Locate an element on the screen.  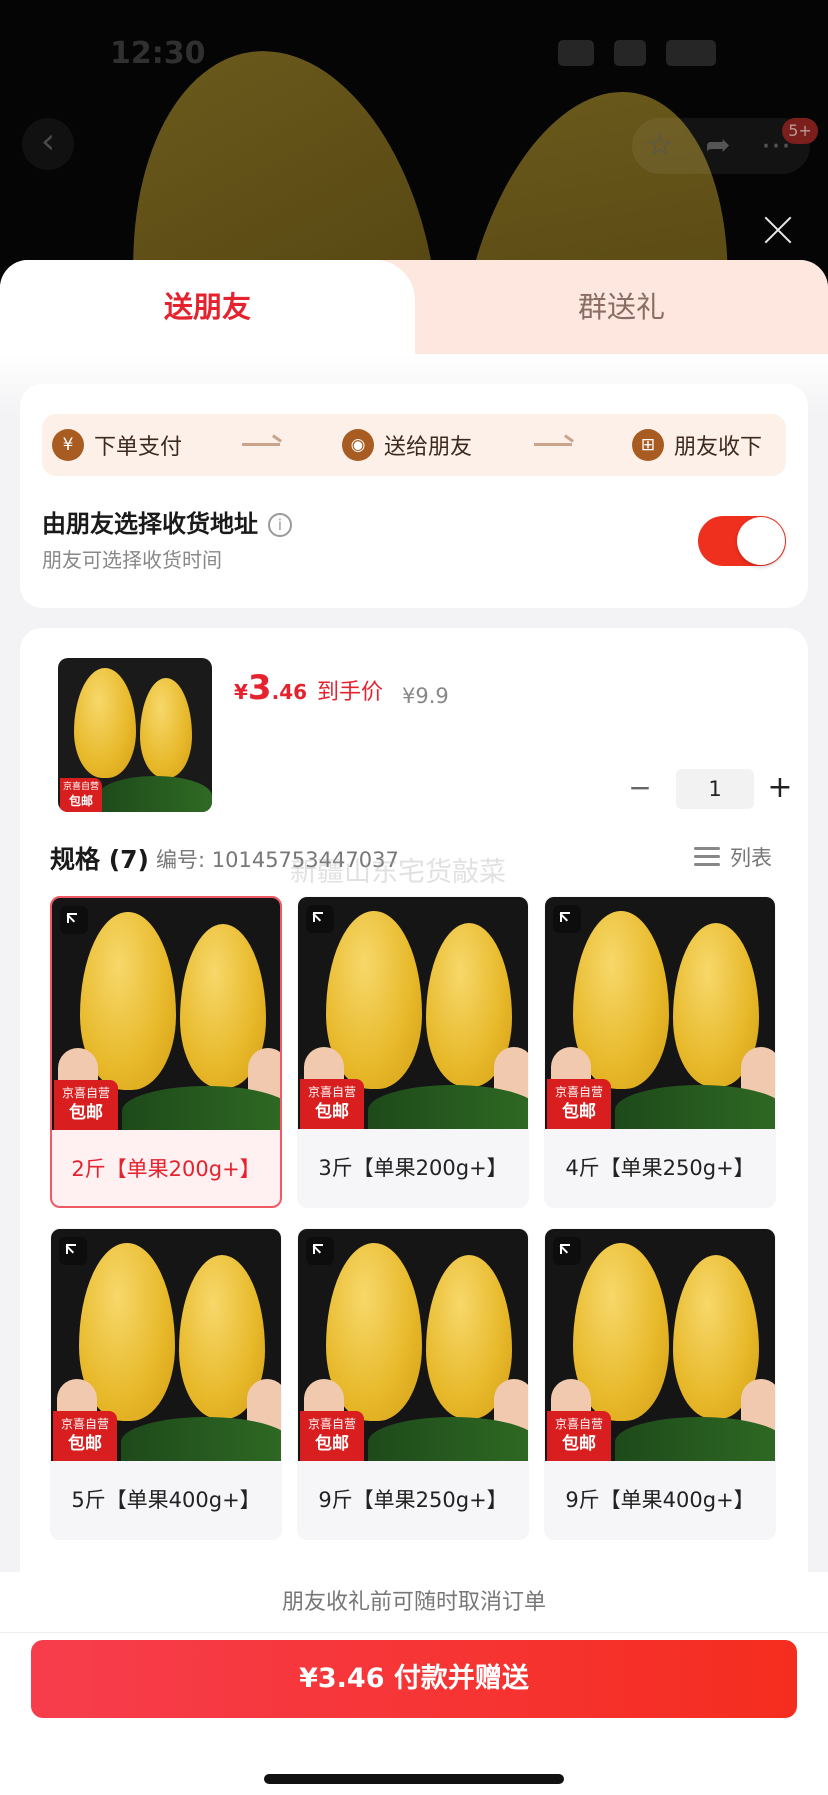
wechat-icon: ◉ is located at coordinates (358, 445).